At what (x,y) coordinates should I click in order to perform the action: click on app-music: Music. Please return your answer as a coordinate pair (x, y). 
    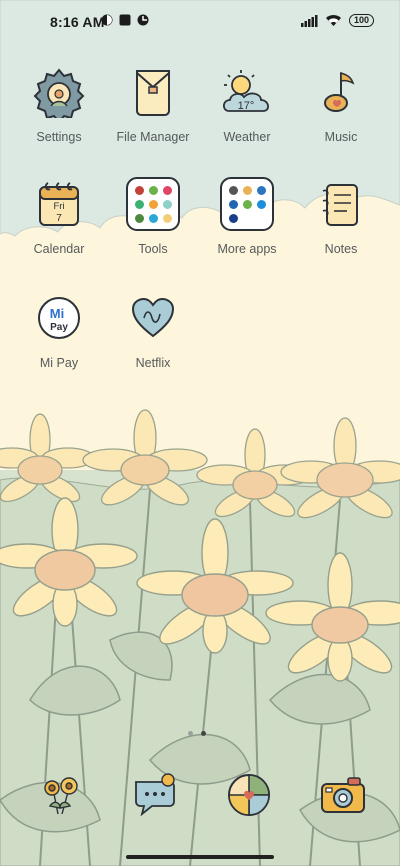
    Looking at the image, I should click on (341, 104).